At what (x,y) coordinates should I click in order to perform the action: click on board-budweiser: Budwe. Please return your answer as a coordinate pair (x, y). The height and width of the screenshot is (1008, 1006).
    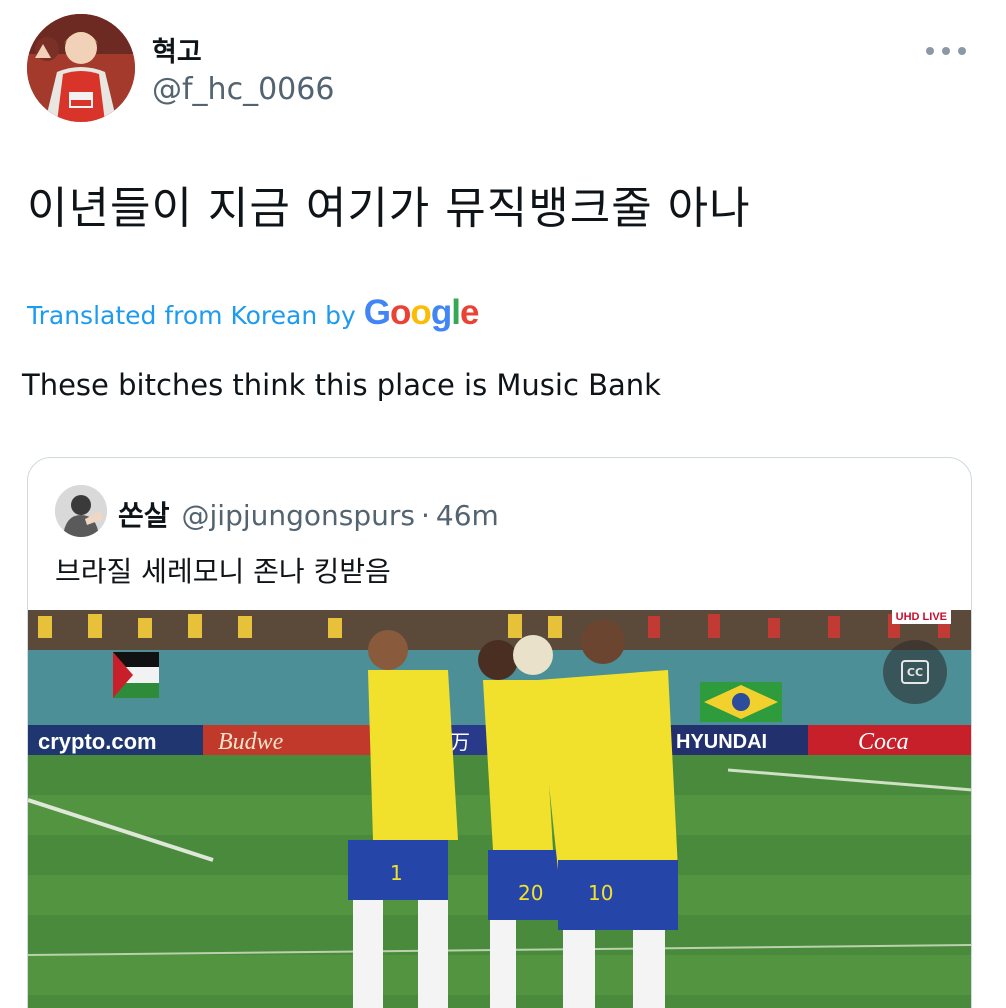
    Looking at the image, I should click on (251, 742).